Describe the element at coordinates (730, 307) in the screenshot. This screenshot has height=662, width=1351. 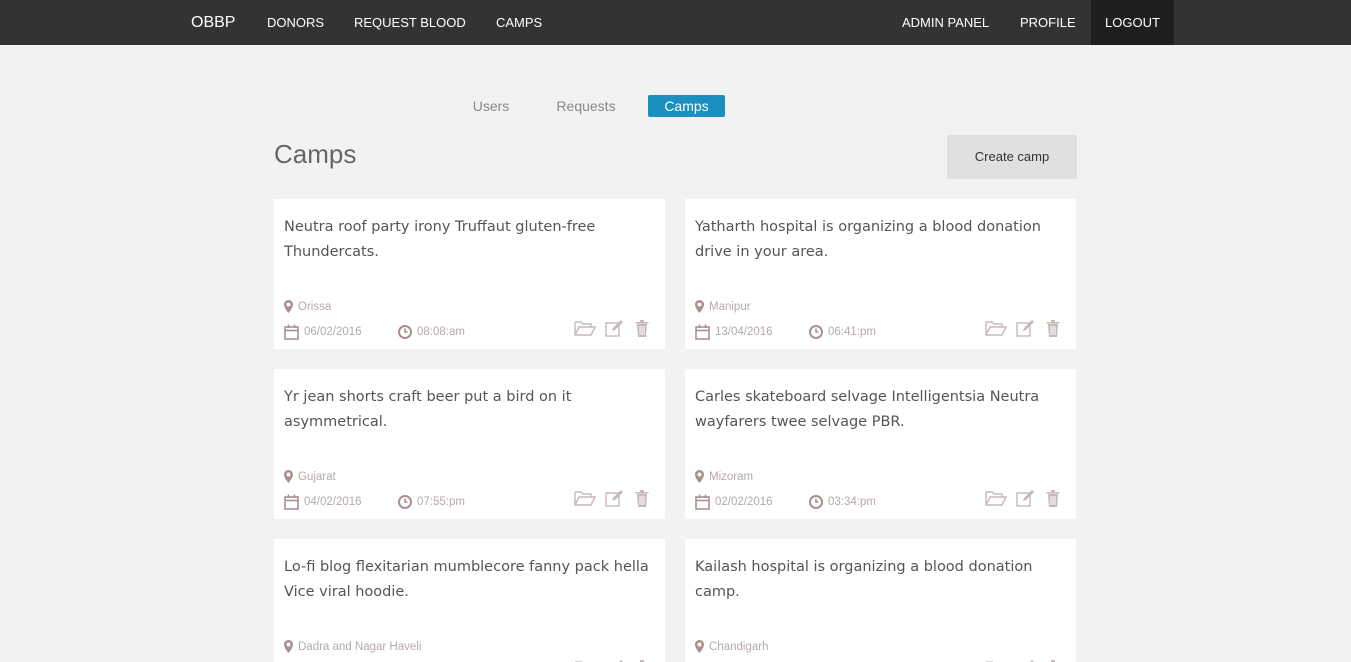
I see `camp-location-text: Manipur` at that location.